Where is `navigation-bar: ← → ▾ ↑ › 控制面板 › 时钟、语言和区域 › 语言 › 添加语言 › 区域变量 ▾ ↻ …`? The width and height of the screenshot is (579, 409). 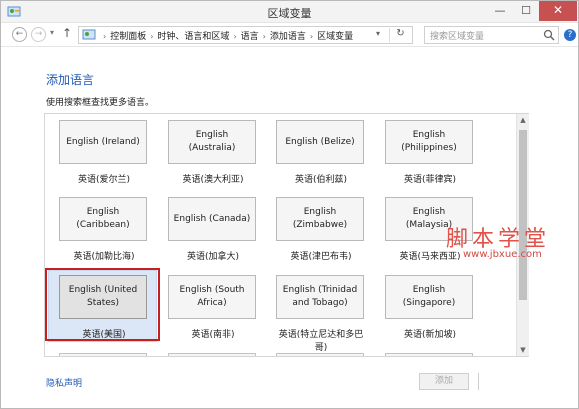 navigation-bar: ← → ▾ ↑ › 控制面板 › 时钟、语言和区域 › 语言 › 添加语言 › 区域变量 ▾ ↻ … is located at coordinates (289, 35).